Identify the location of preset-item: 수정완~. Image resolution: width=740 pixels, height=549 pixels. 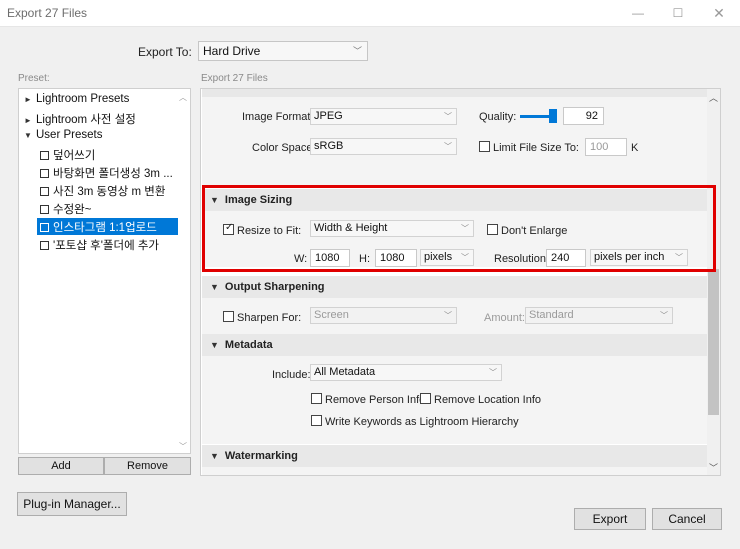
(65, 209).